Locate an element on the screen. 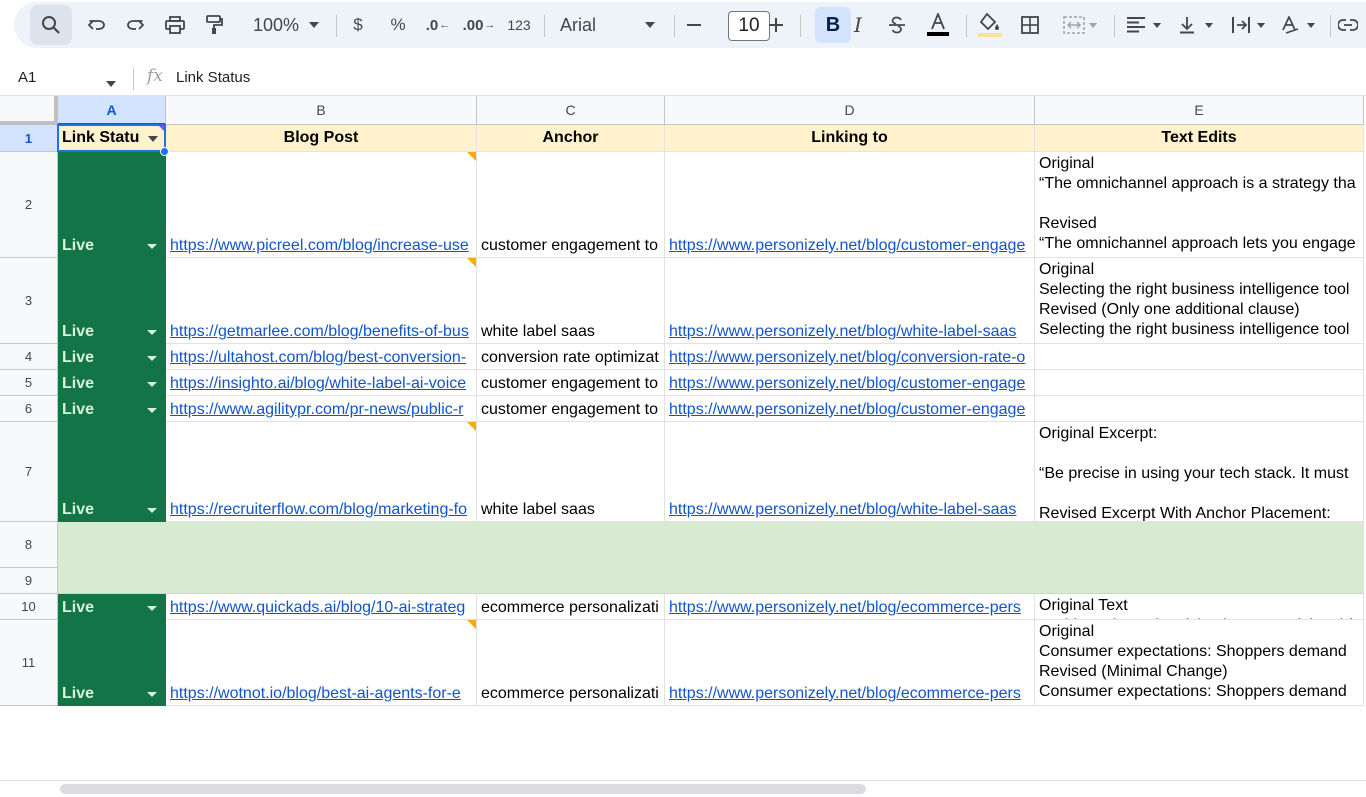 The width and height of the screenshot is (1366, 797). formula-input: Link Status is located at coordinates (213, 77).